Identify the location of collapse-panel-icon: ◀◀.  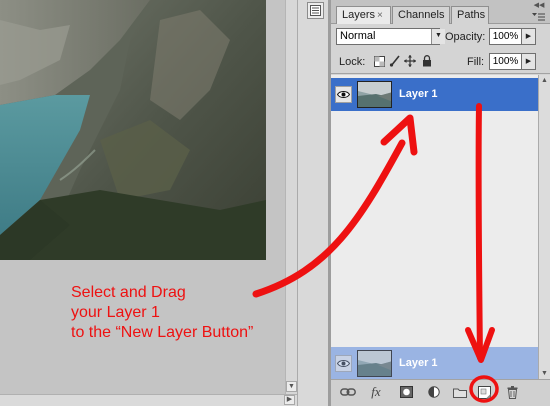
(539, 7).